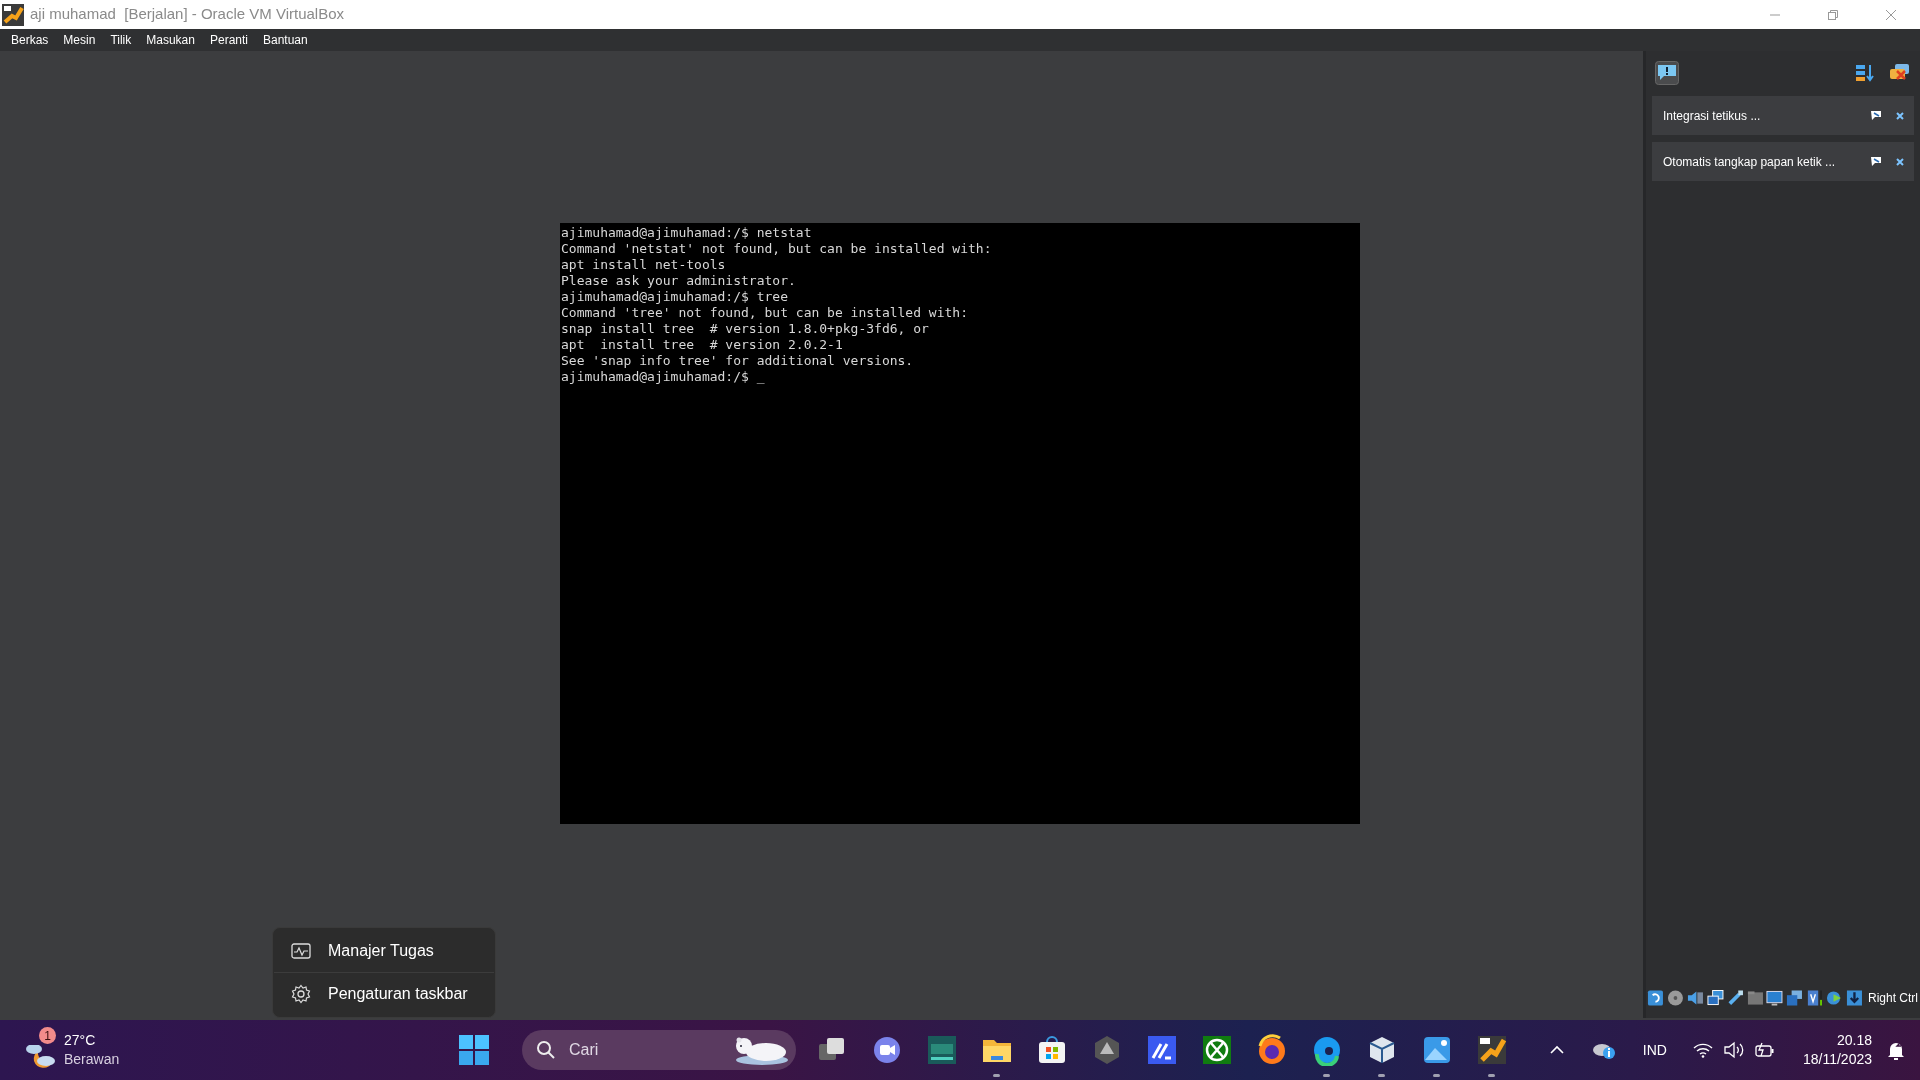 The height and width of the screenshot is (1080, 1920). I want to click on settings-icon, so click(301, 994).